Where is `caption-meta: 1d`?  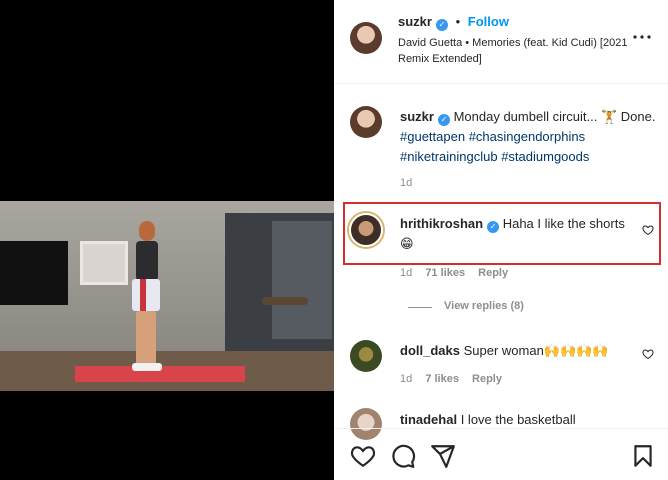 caption-meta: 1d is located at coordinates (411, 183).